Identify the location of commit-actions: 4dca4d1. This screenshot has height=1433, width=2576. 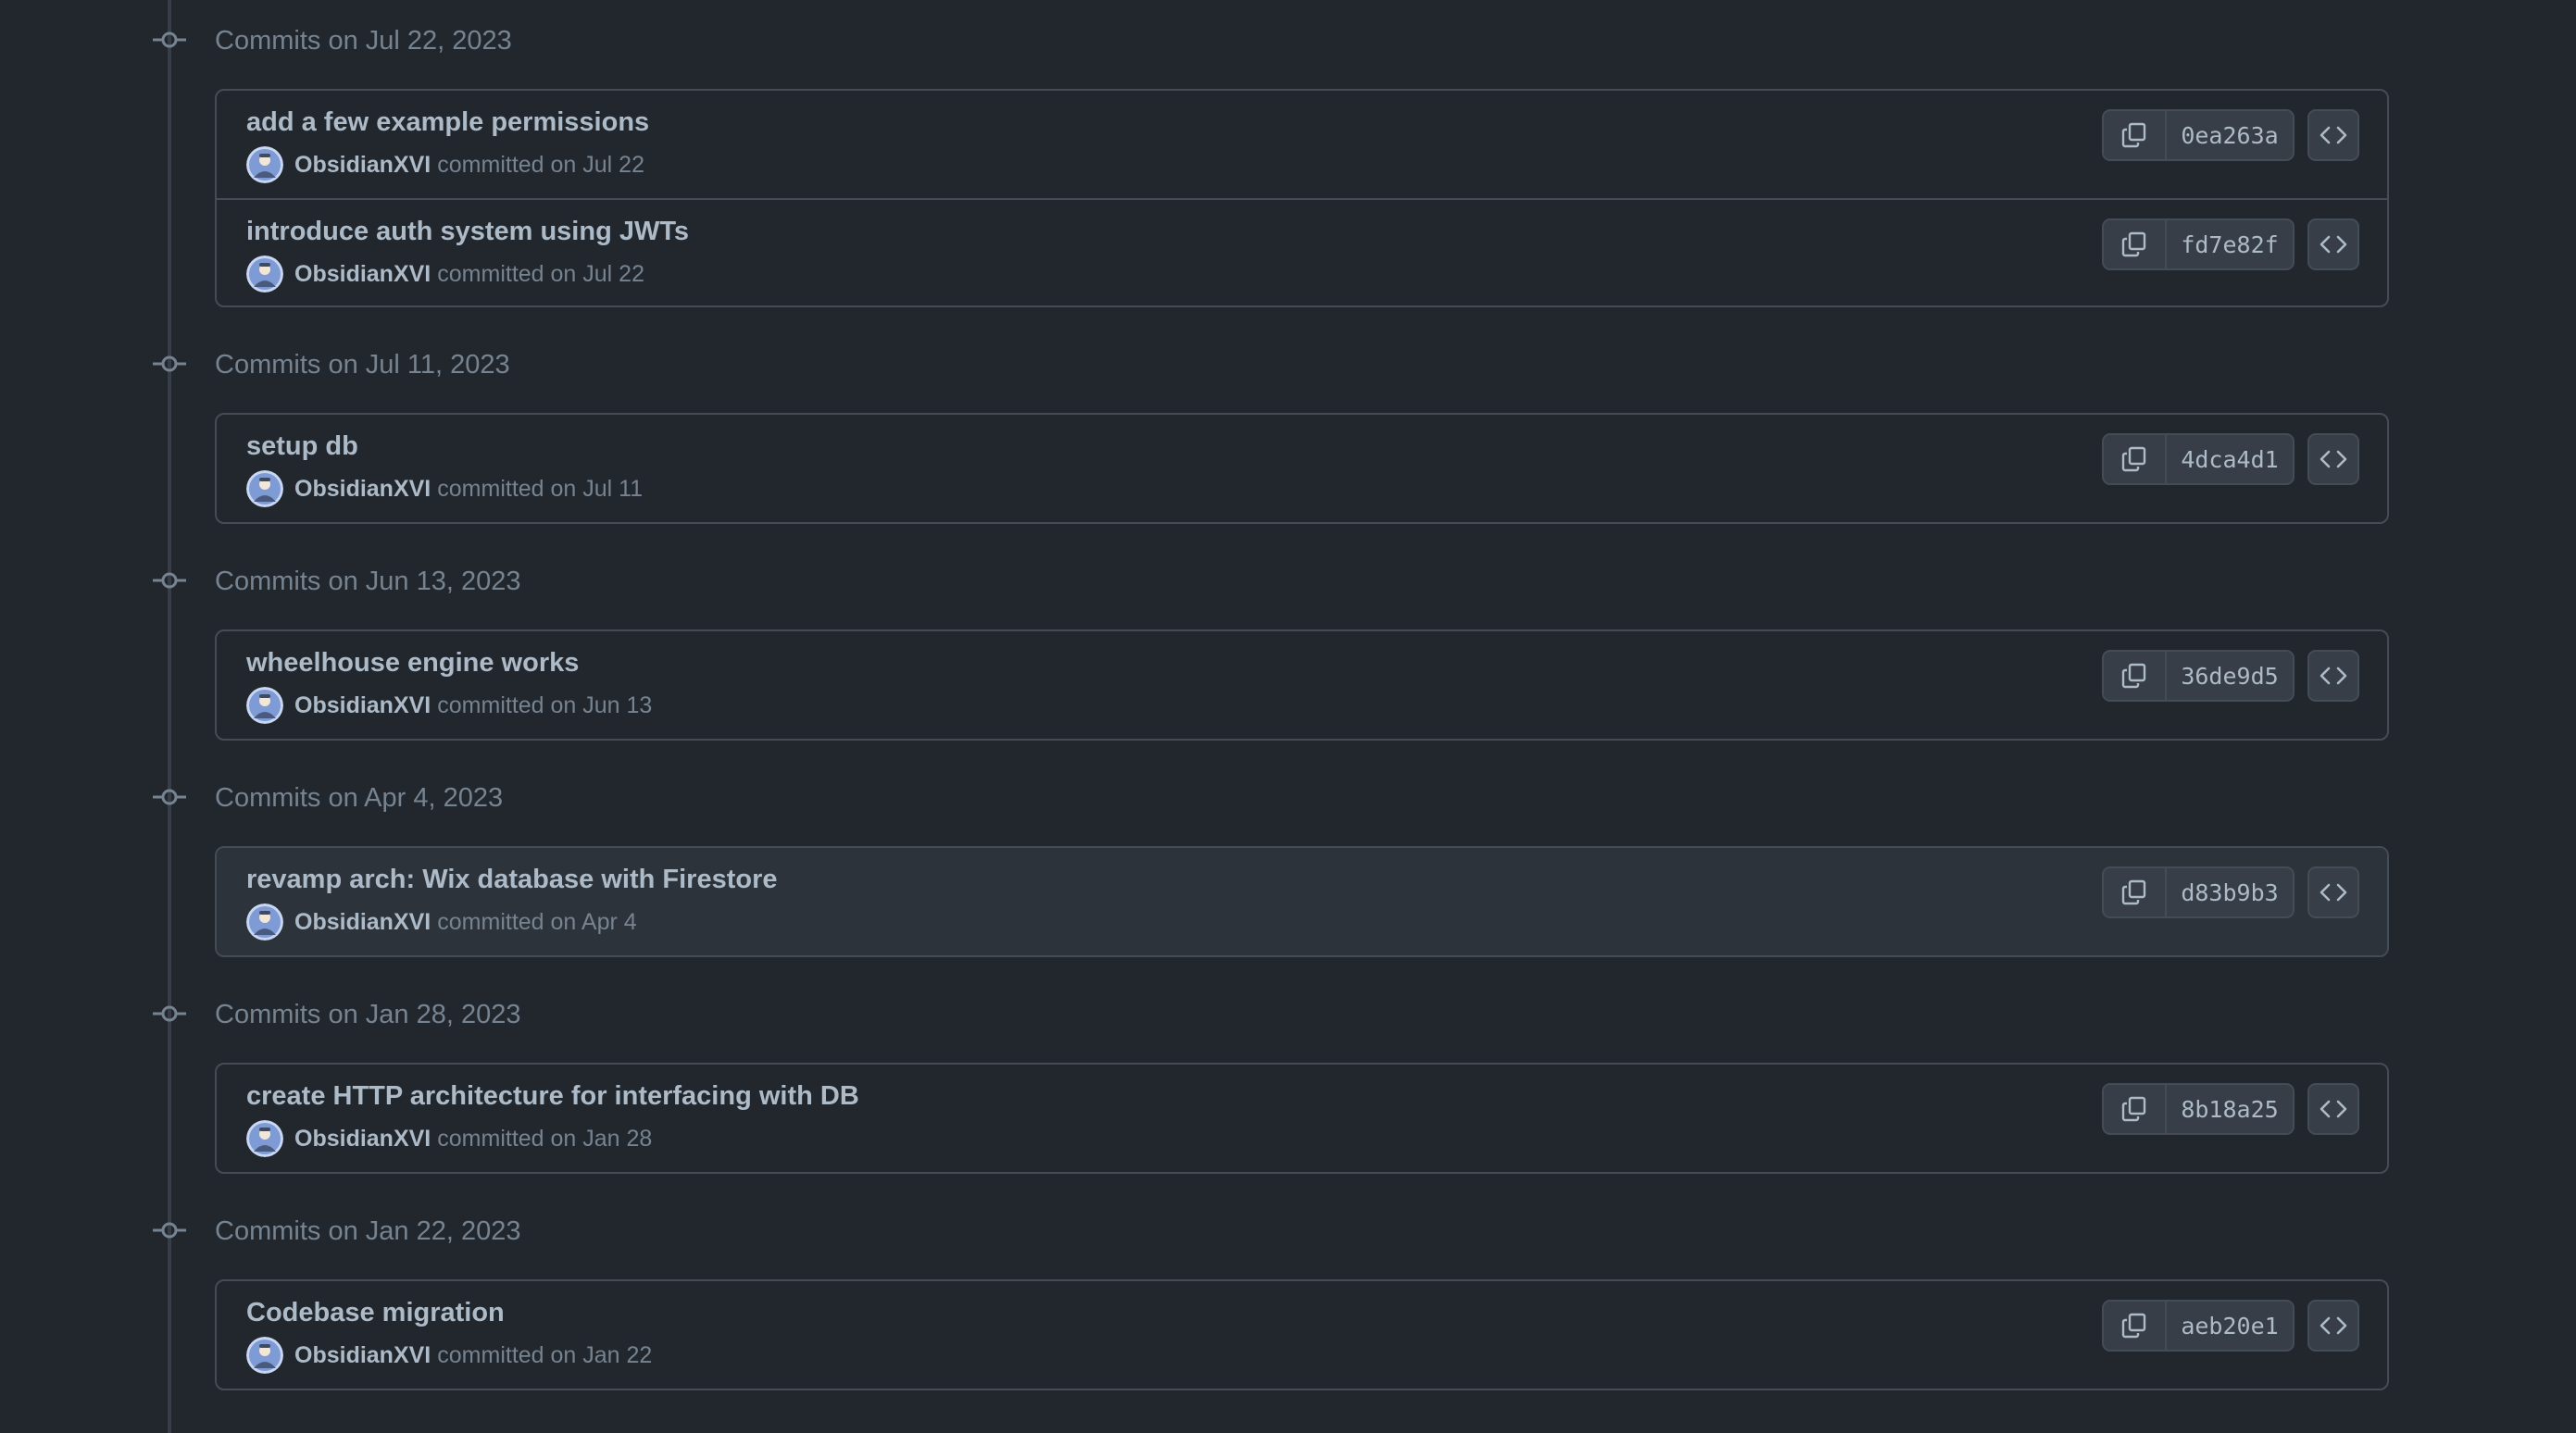
(2230, 459).